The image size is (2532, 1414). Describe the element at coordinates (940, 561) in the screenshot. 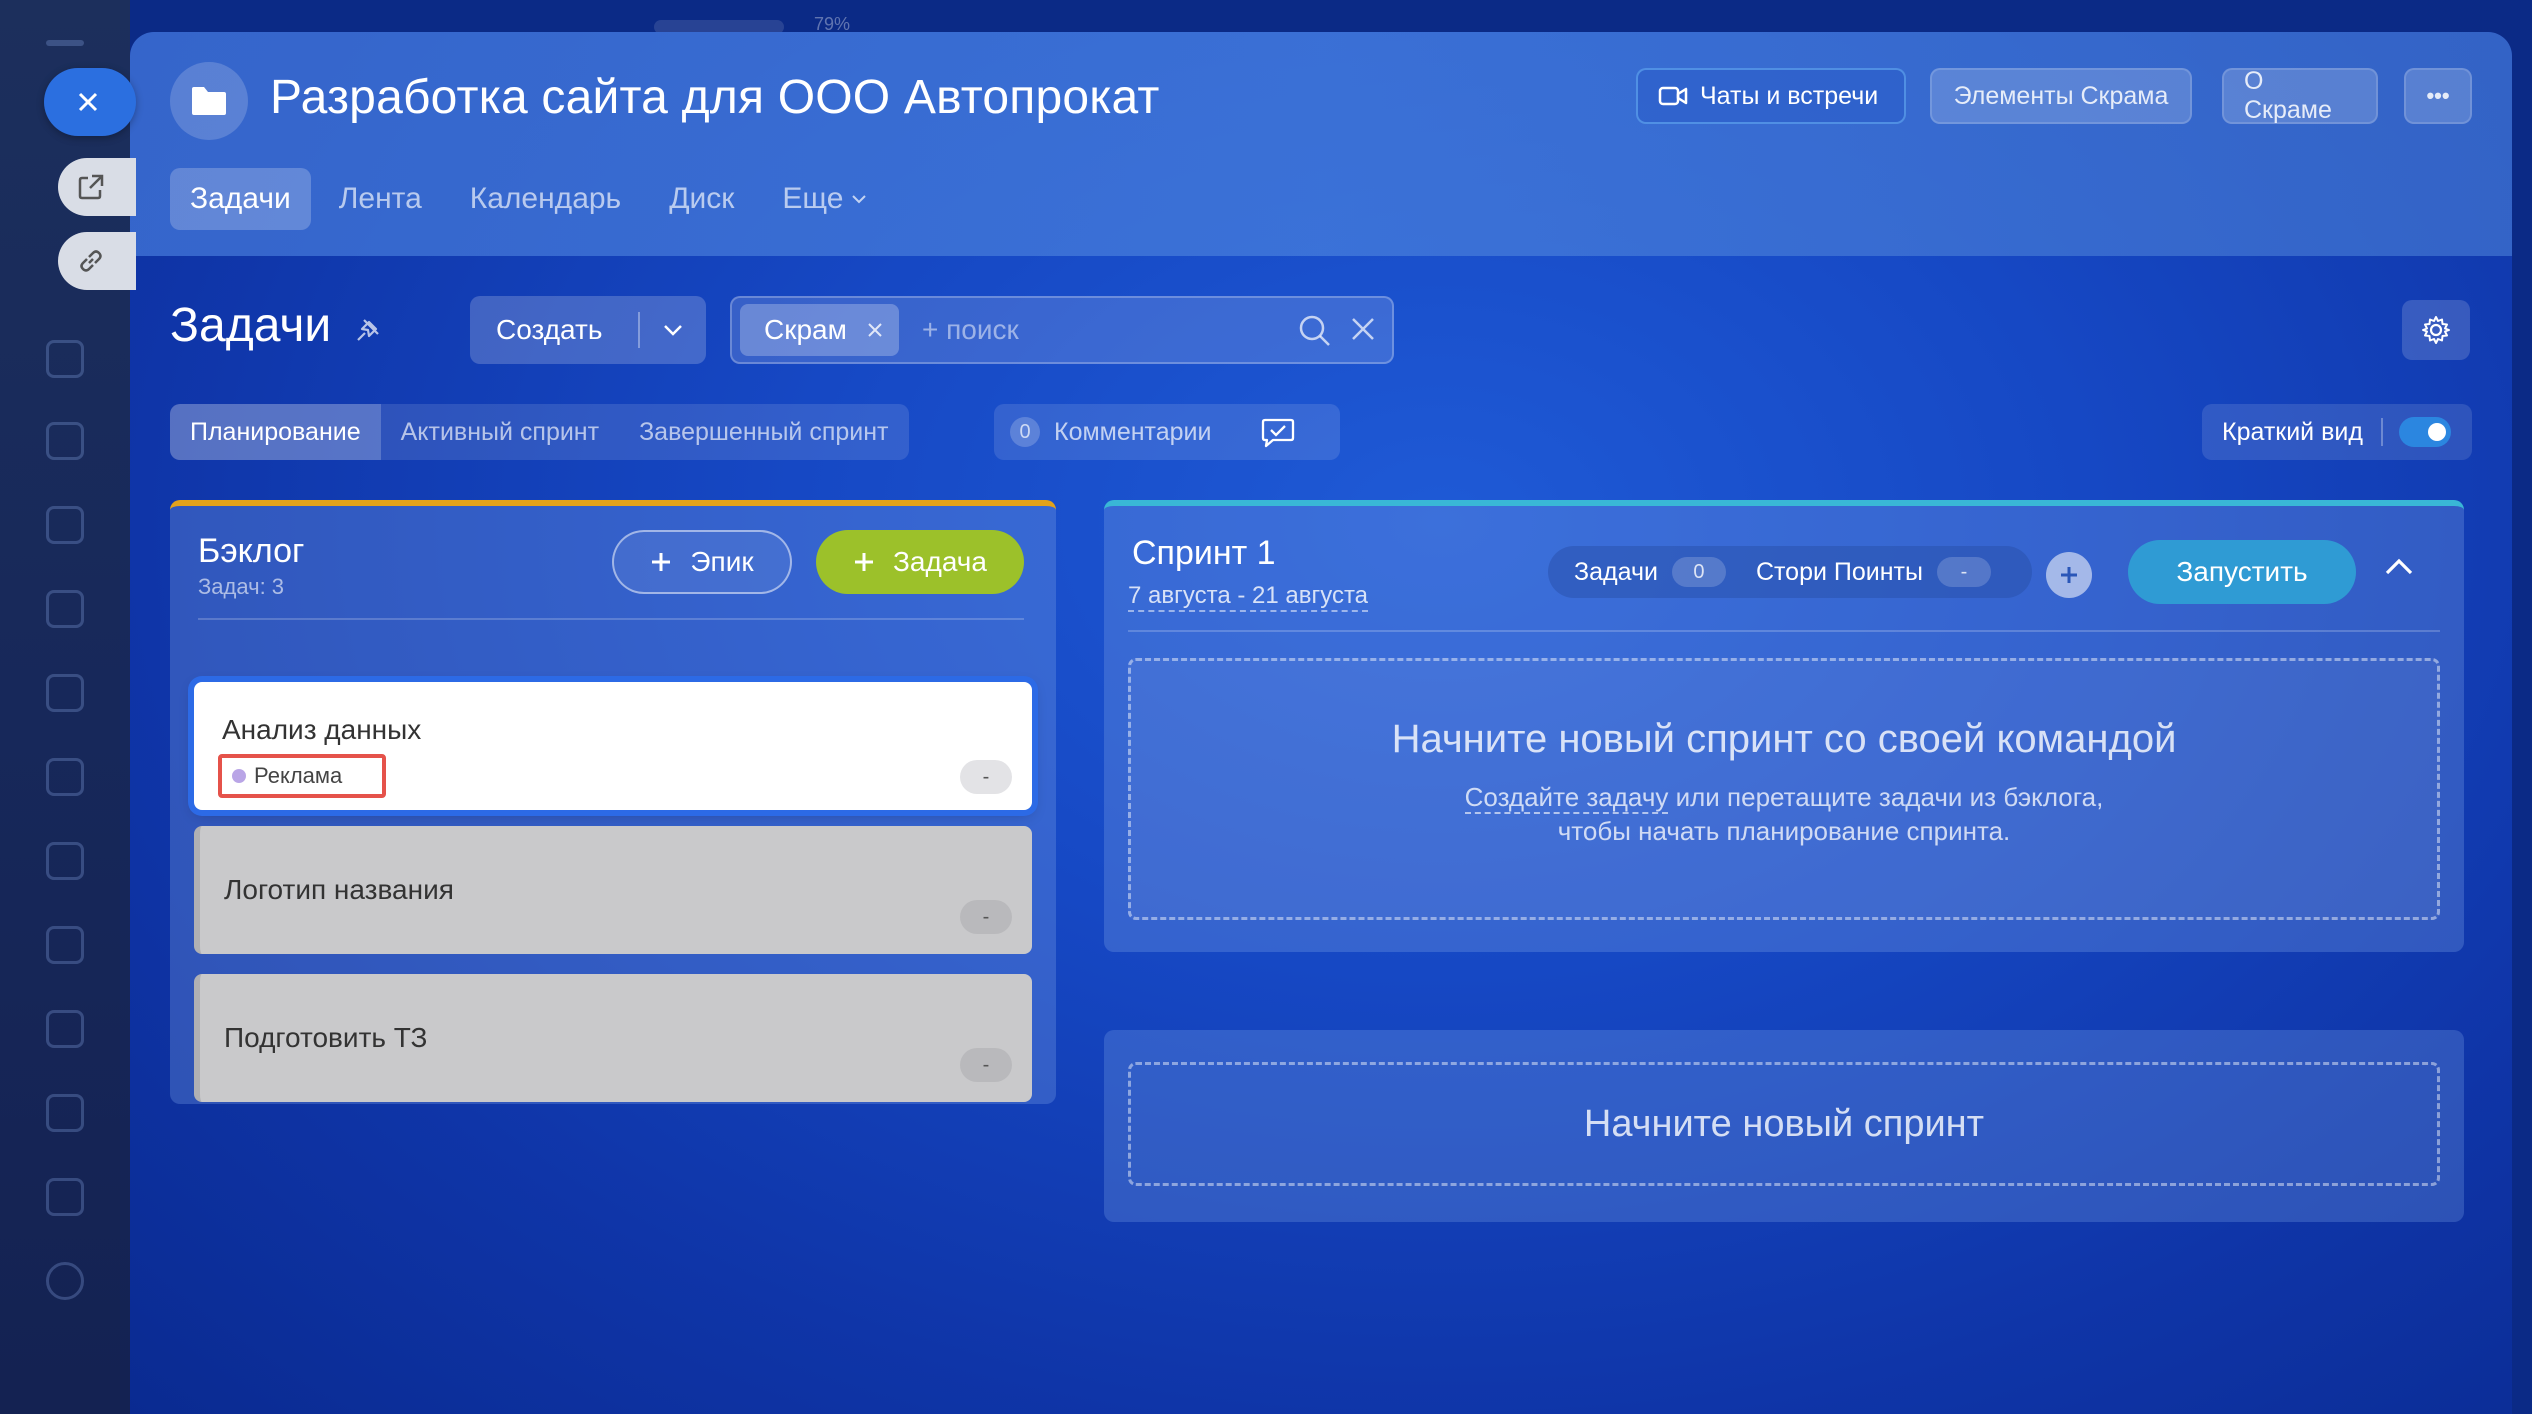

I see `add-task-label: Задача` at that location.